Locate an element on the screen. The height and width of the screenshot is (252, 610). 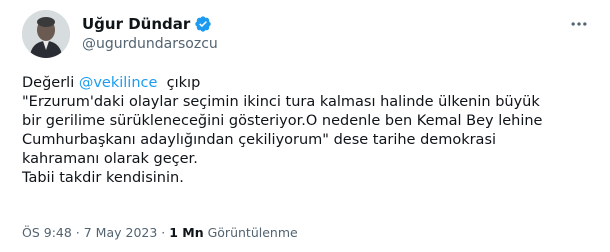
tweet-meta: ÖS 9:48 · 7 May 2023 · 1 Mn Görüntülenme is located at coordinates (160, 233).